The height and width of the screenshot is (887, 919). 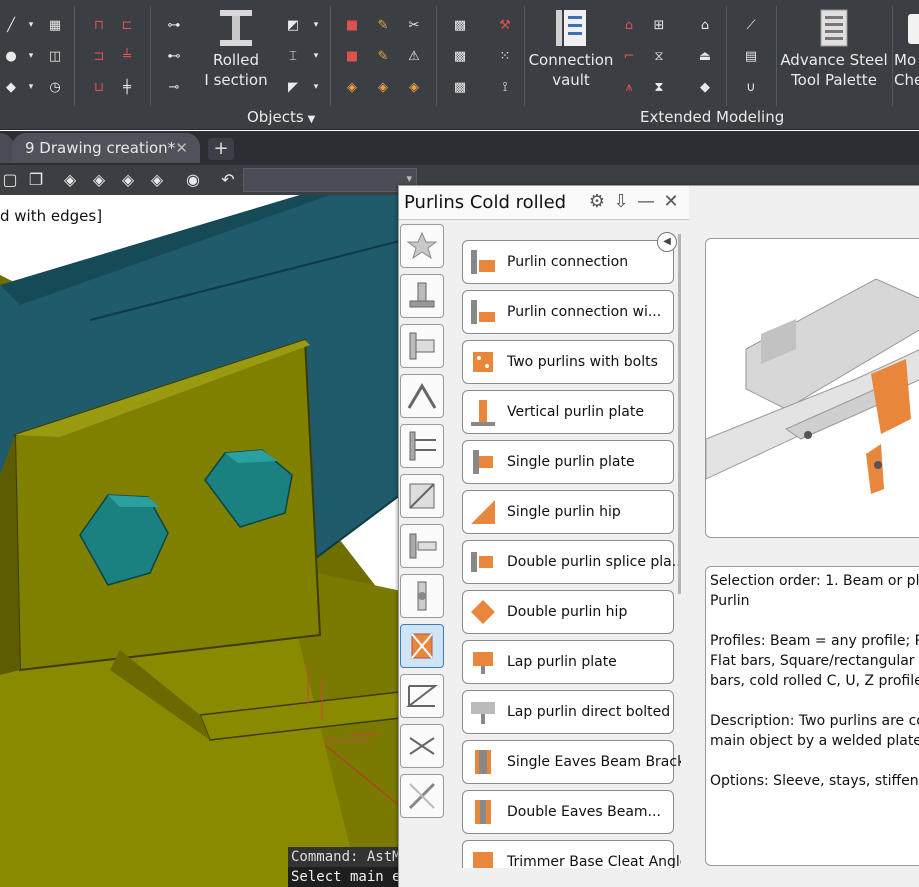 What do you see at coordinates (544, 203) in the screenshot?
I see `palette-title-bar: Purlins Cold rolled ⚙ ⇩ — ✕` at bounding box center [544, 203].